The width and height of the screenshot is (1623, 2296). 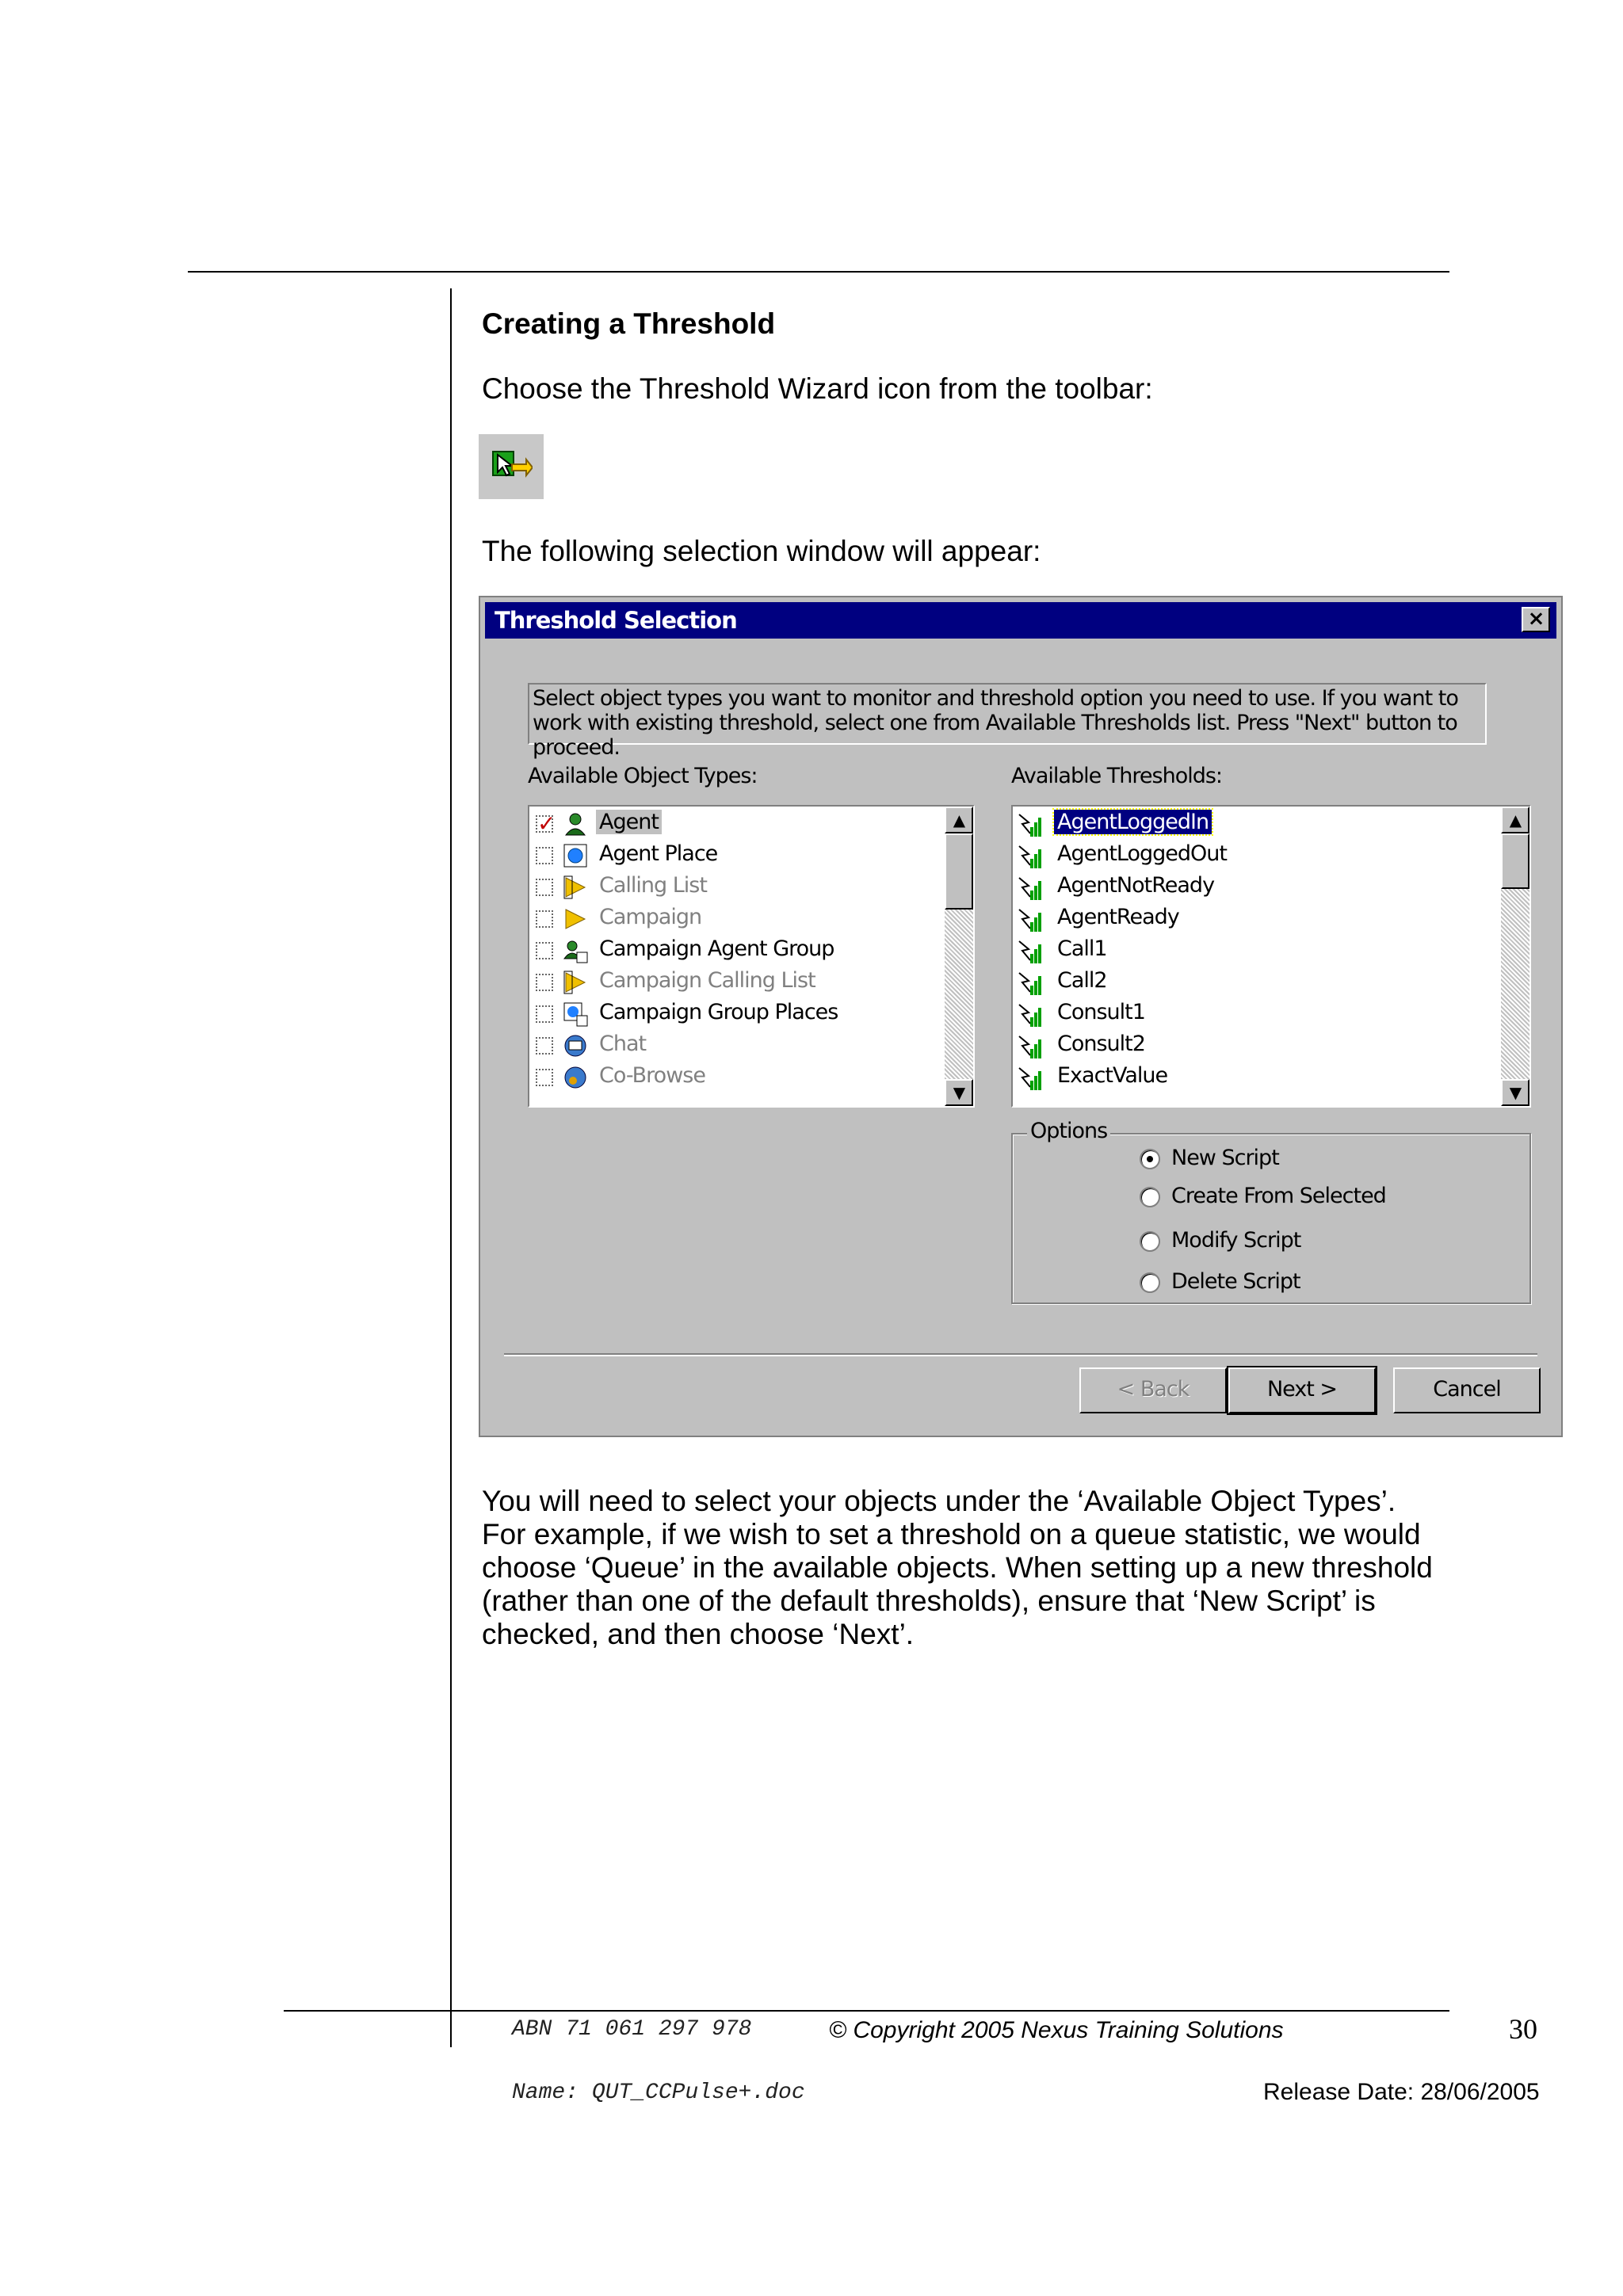 What do you see at coordinates (1112, 1075) in the screenshot?
I see `threshold-label: ExactValue` at bounding box center [1112, 1075].